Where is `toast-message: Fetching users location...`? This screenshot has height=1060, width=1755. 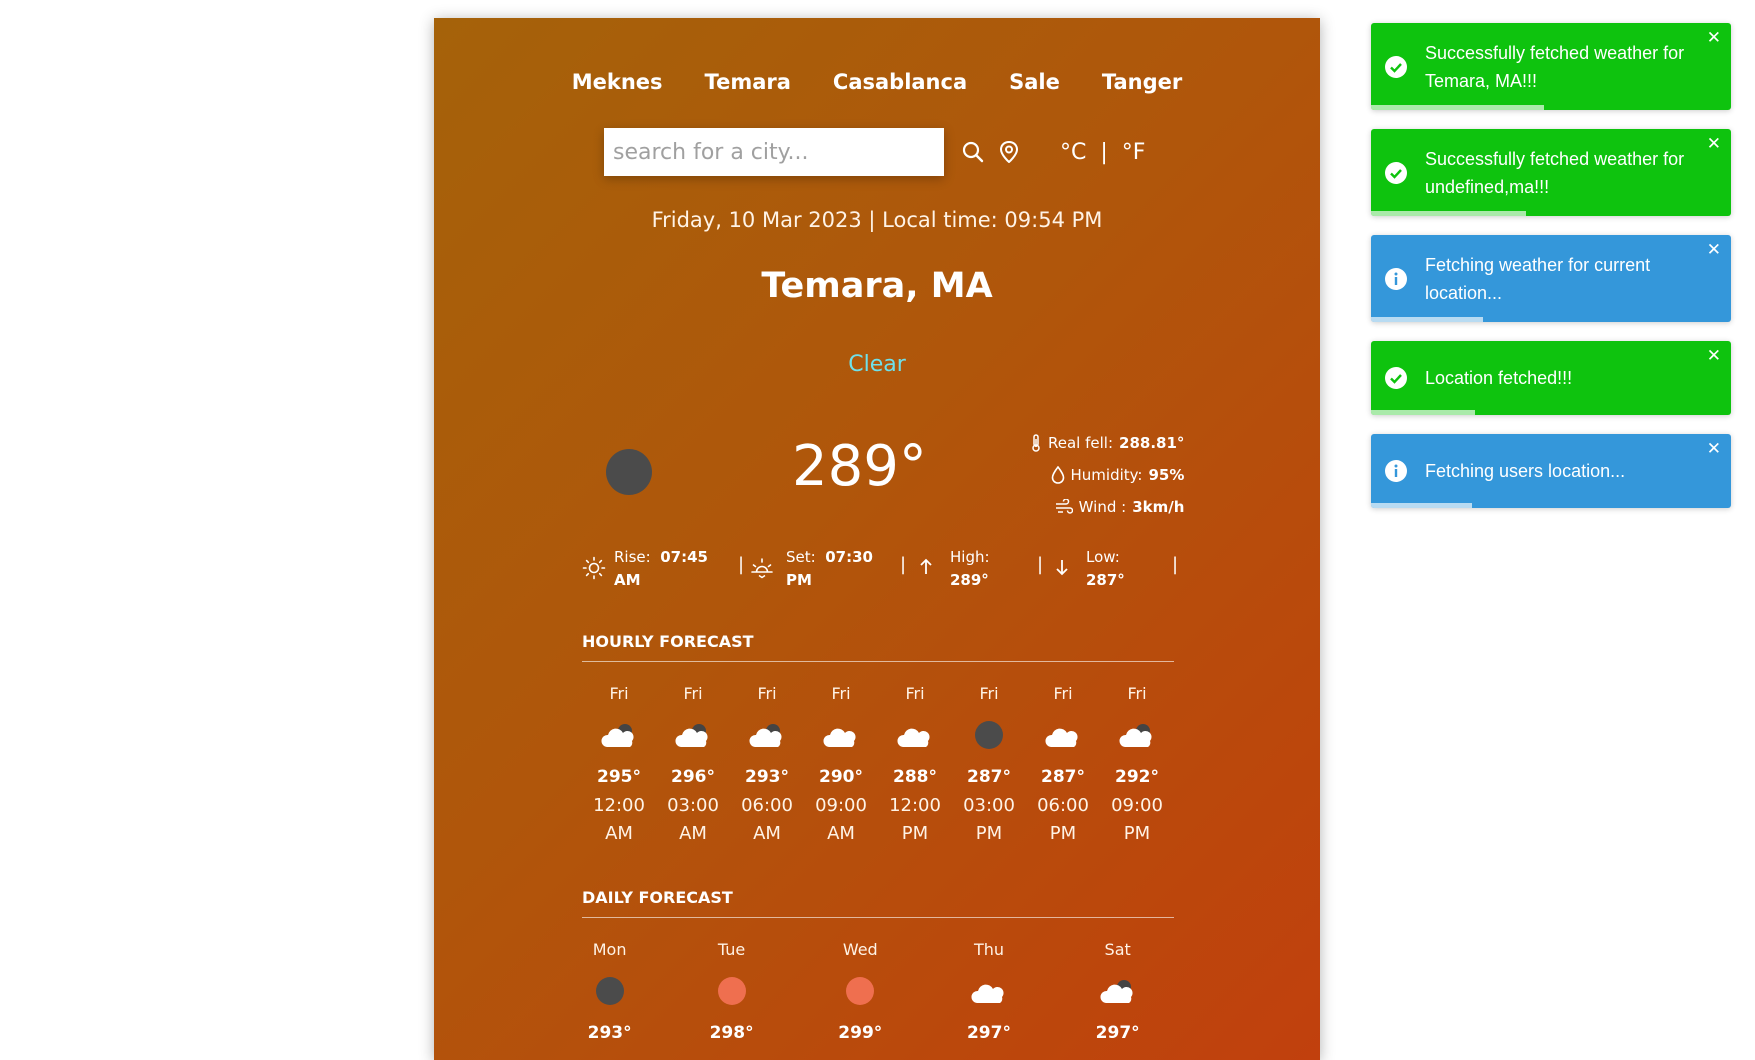 toast-message: Fetching users location... is located at coordinates (1525, 471).